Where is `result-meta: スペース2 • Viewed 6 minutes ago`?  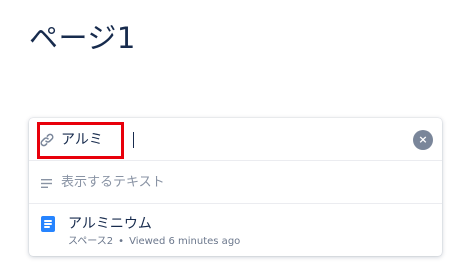 result-meta: スペース2 • Viewed 6 minutes ago is located at coordinates (154, 242).